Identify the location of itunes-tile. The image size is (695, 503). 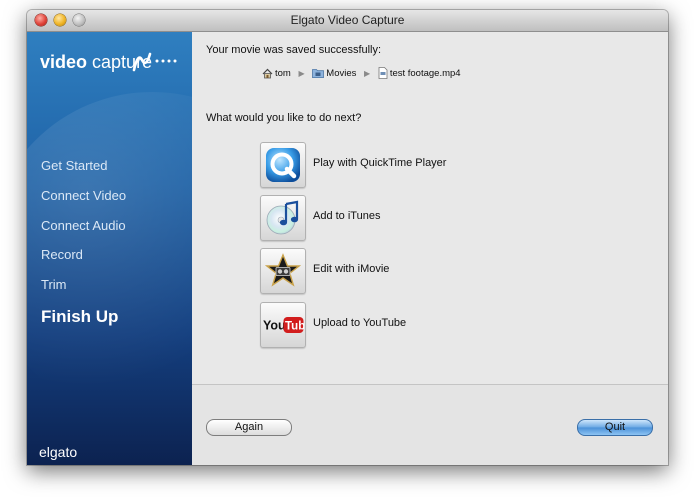
(283, 218).